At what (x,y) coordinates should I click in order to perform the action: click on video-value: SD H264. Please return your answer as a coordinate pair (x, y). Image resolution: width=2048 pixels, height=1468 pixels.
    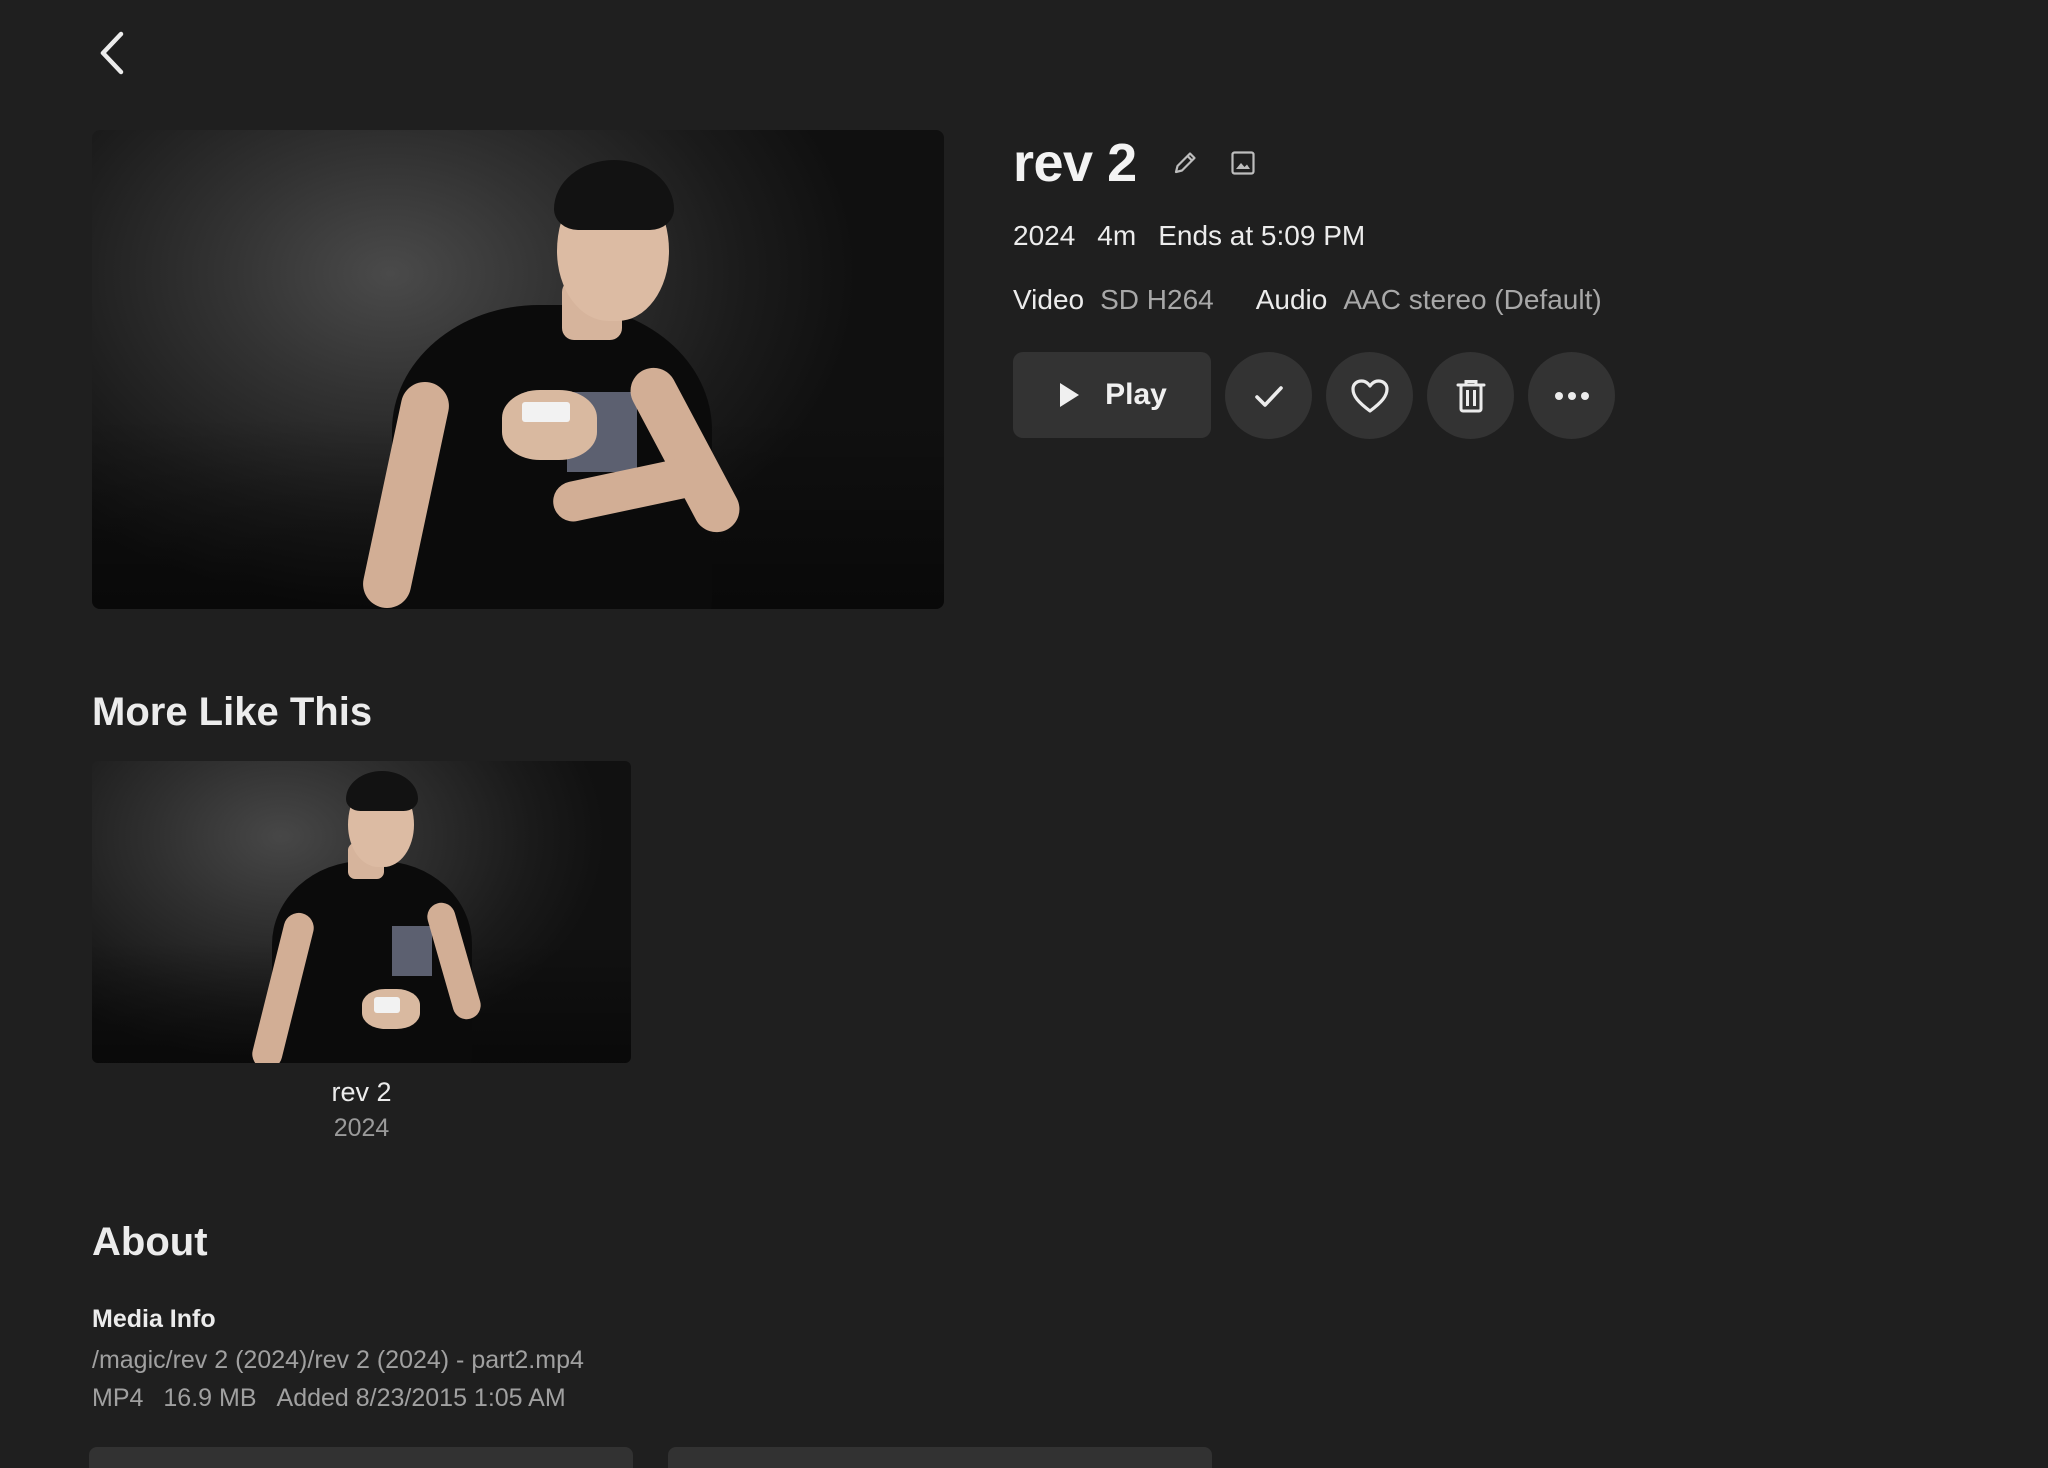
    Looking at the image, I should click on (1157, 299).